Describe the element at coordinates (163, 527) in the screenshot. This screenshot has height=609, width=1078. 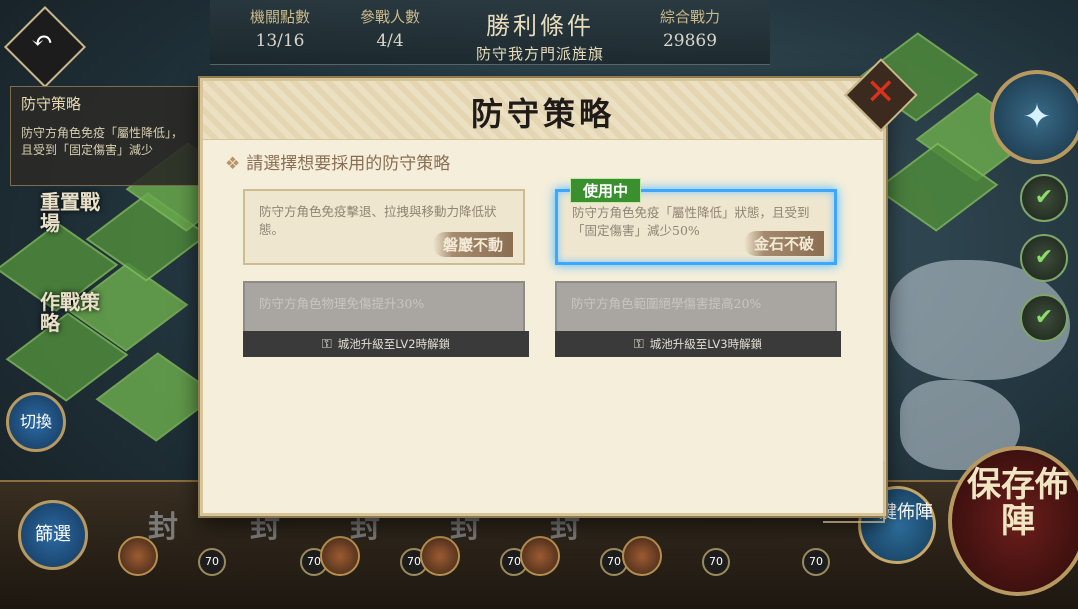
I see `sealed-label: 封` at that location.